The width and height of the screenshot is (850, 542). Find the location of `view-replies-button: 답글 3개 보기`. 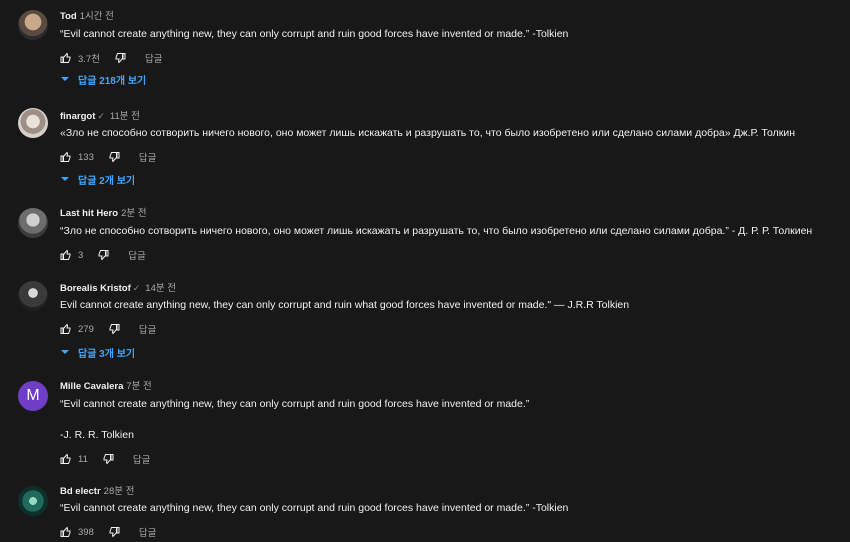

view-replies-button: 답글 3개 보기 is located at coordinates (98, 352).